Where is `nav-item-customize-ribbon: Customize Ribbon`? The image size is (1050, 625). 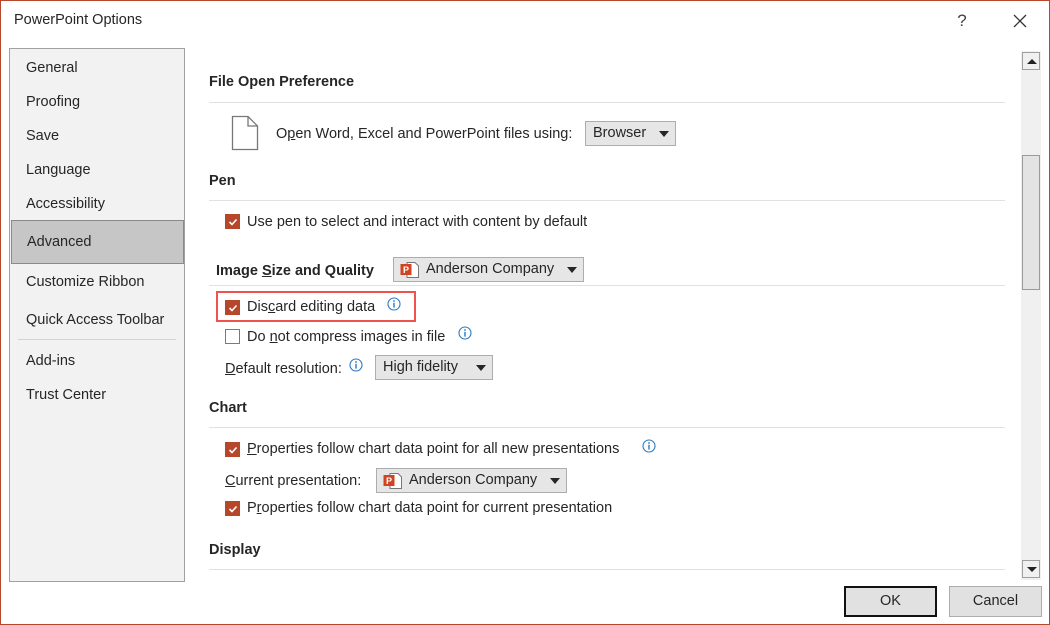 nav-item-customize-ribbon: Customize Ribbon is located at coordinates (97, 282).